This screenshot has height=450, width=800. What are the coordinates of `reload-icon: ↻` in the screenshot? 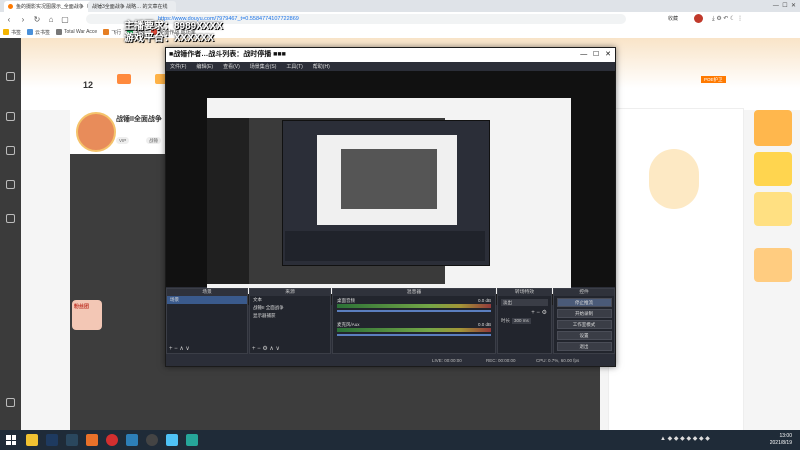 It's located at (37, 19).